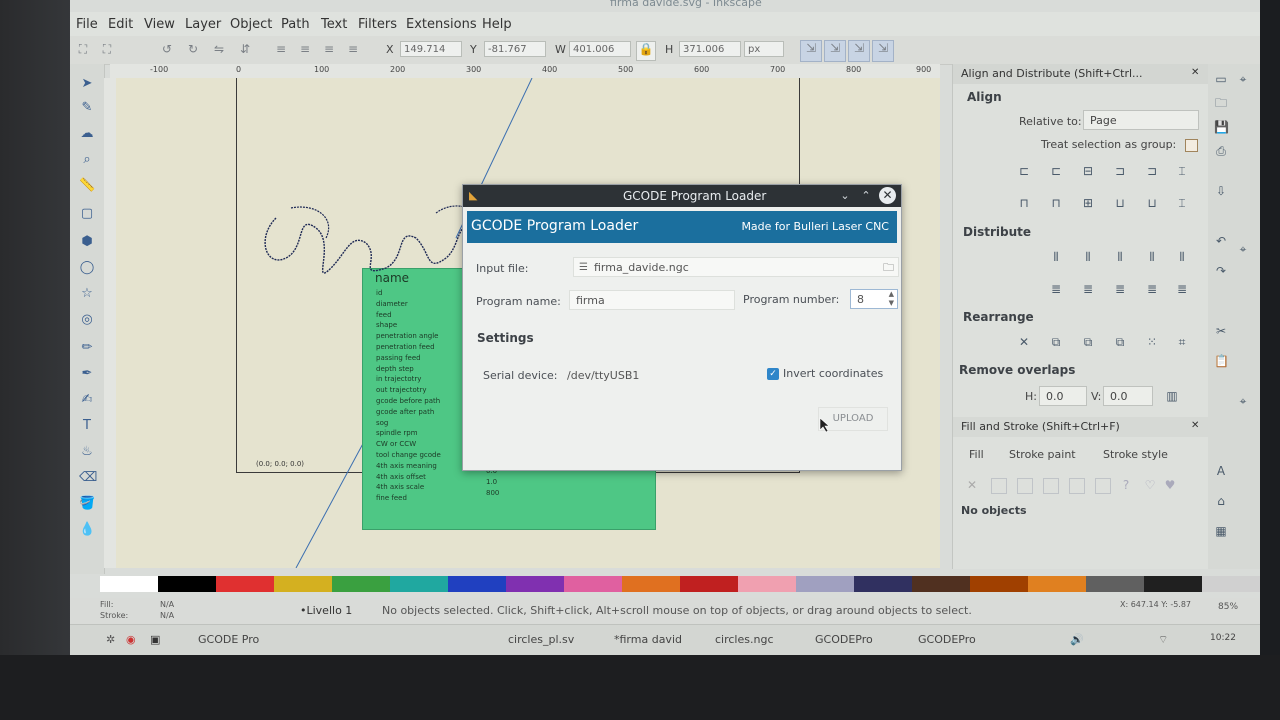 The width and height of the screenshot is (1280, 720). What do you see at coordinates (1088, 171) in the screenshot?
I see `align-center-v-icon: ⊟` at bounding box center [1088, 171].